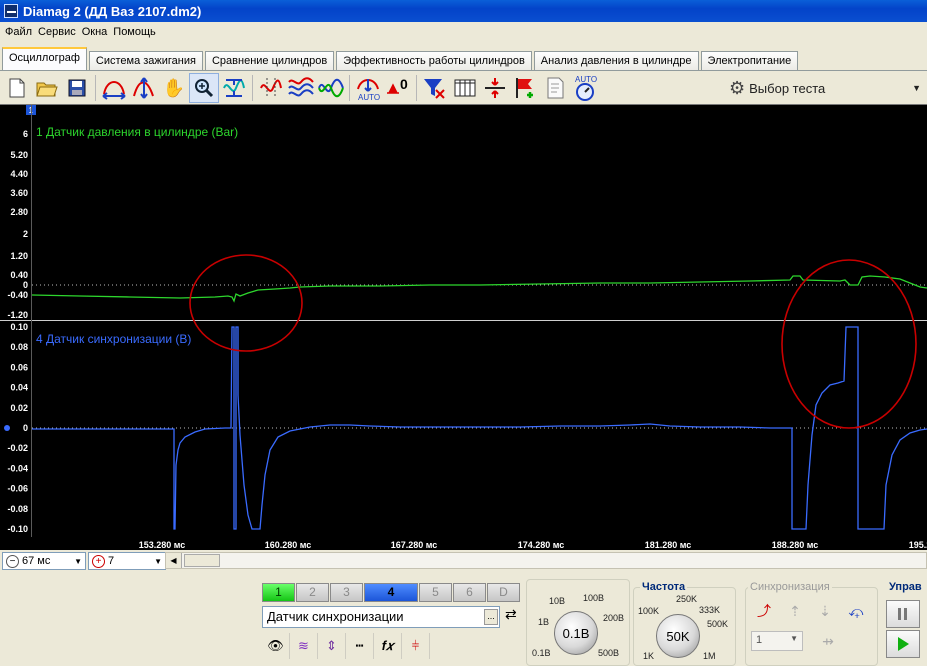 The height and width of the screenshot is (666, 927). Describe the element at coordinates (388, 646) in the screenshot. I see `function-icon: f𝑥` at that location.